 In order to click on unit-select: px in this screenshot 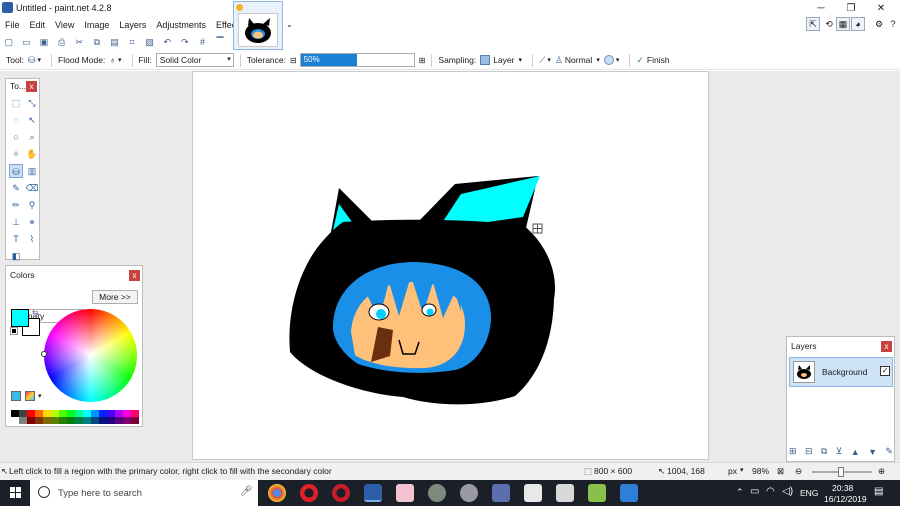, I will do `click(732, 471)`.